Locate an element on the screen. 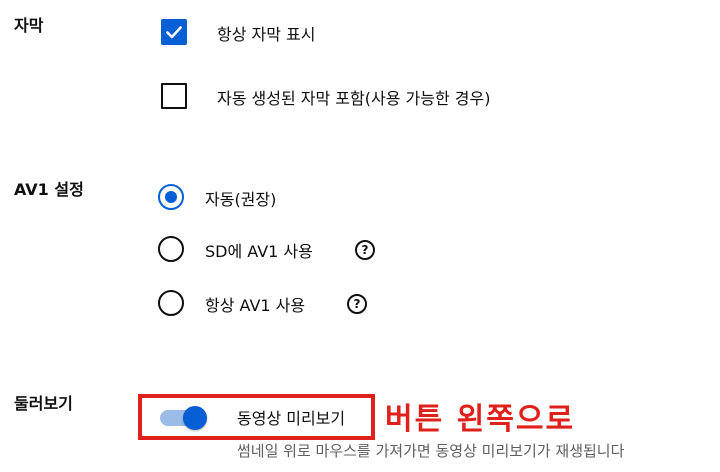 Image resolution: width=720 pixels, height=472 pixels. checkmark-icon is located at coordinates (174, 32).